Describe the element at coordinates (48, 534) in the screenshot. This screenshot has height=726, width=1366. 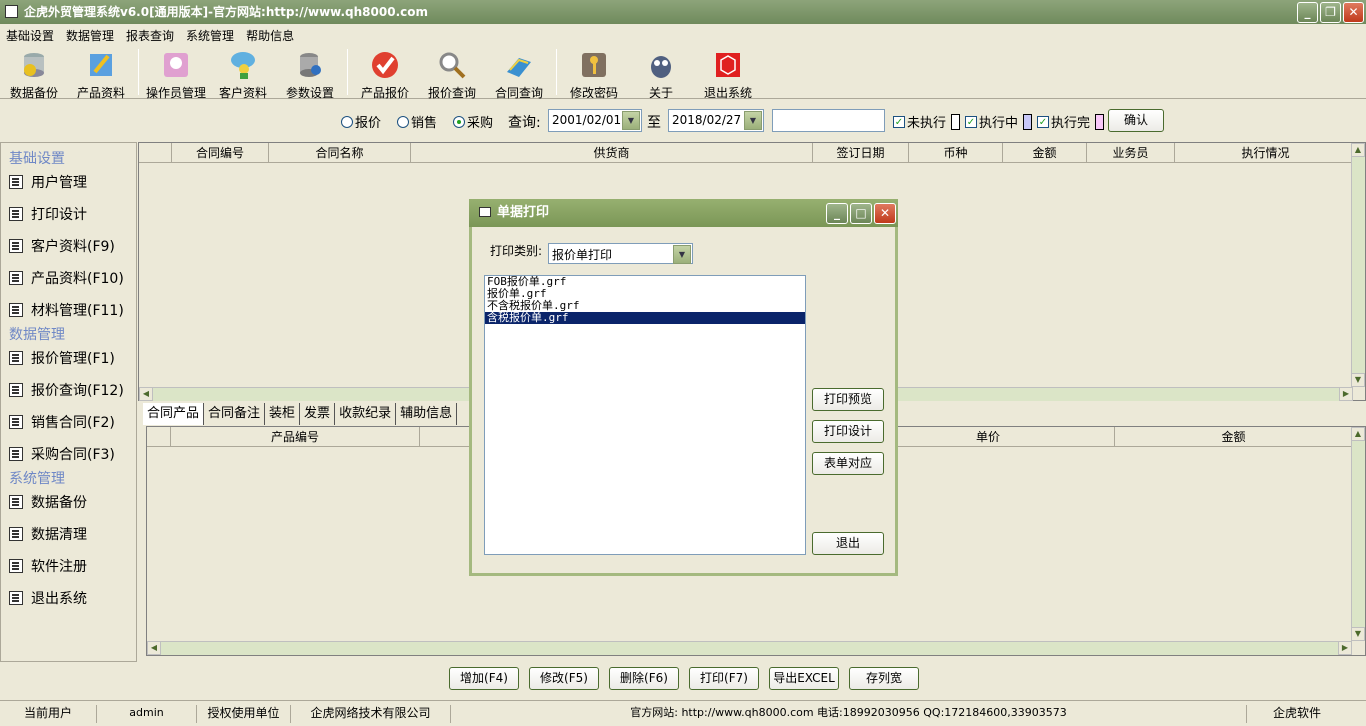
I see `sidebar-item-cleanup: 数据清理` at that location.